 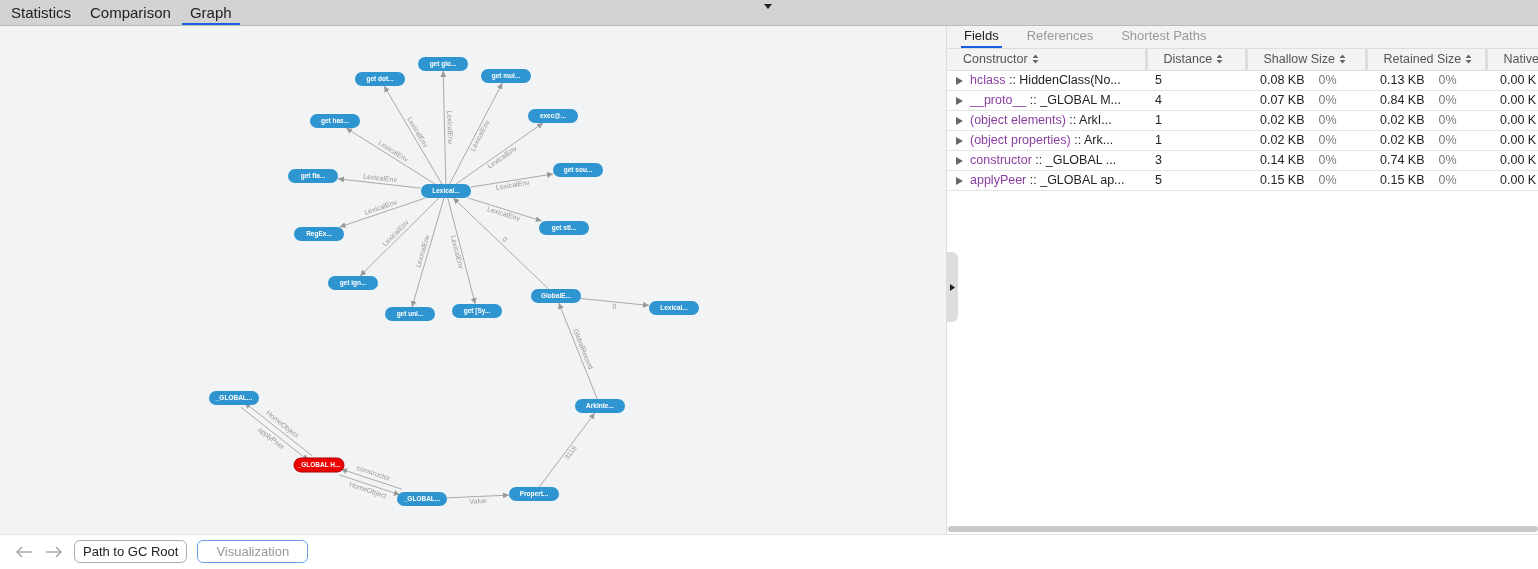 What do you see at coordinates (478, 495) in the screenshot?
I see `edge-arrow` at bounding box center [478, 495].